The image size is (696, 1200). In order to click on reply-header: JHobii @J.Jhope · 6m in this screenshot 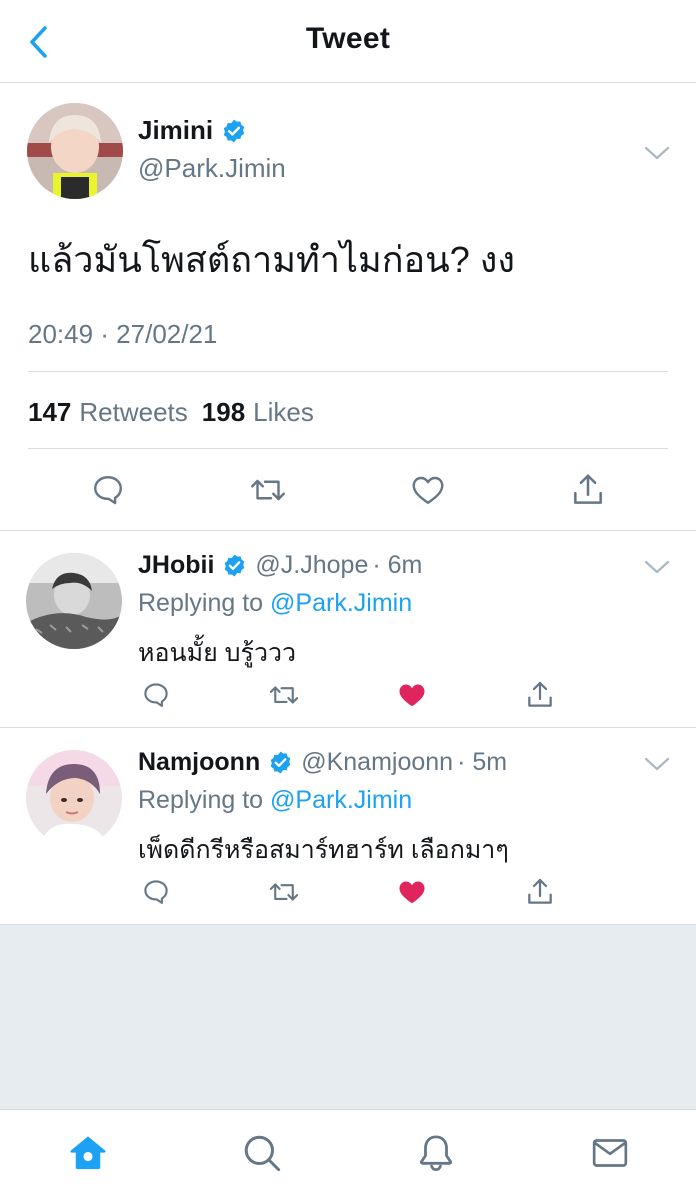, I will do `click(280, 565)`.